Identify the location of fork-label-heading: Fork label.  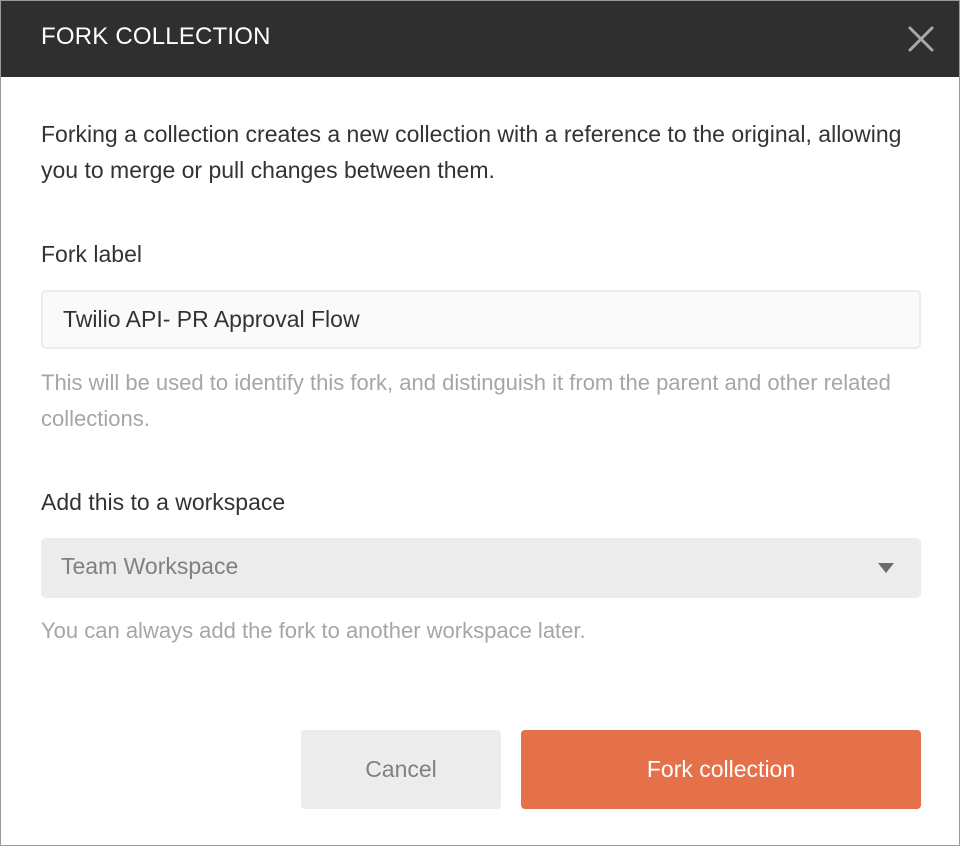
(91, 254).